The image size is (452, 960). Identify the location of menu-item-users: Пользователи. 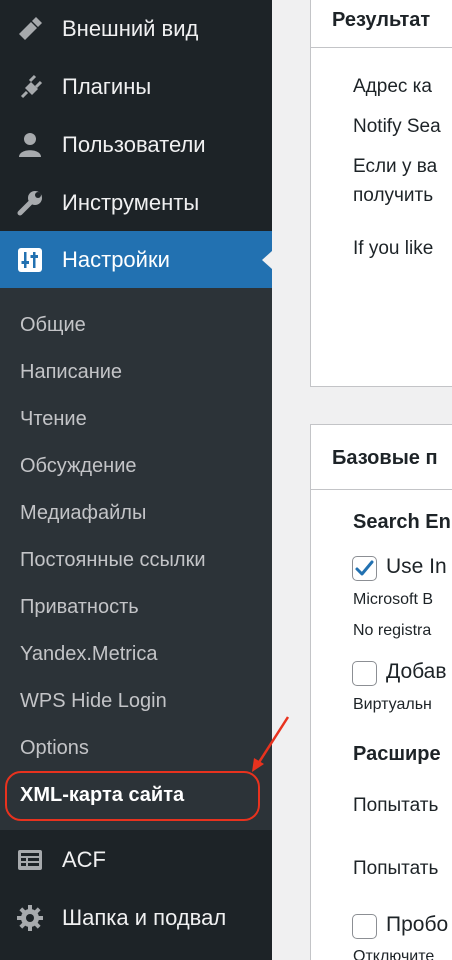
(136, 145).